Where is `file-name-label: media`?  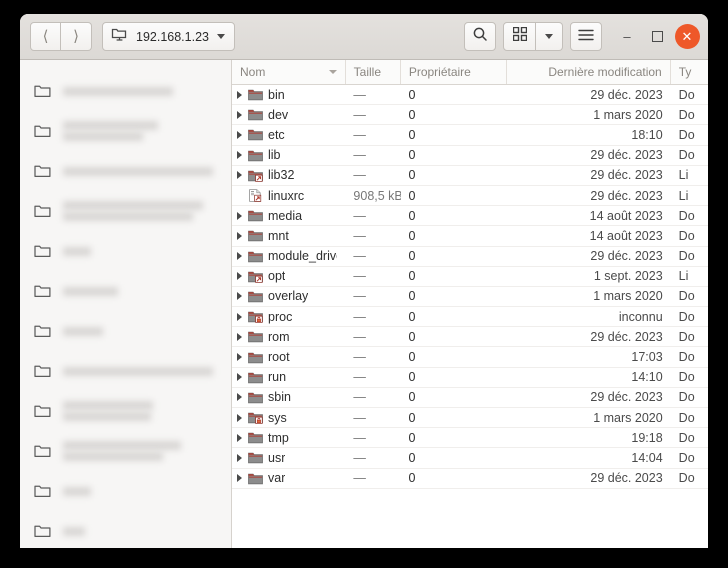
file-name-label: media is located at coordinates (285, 215).